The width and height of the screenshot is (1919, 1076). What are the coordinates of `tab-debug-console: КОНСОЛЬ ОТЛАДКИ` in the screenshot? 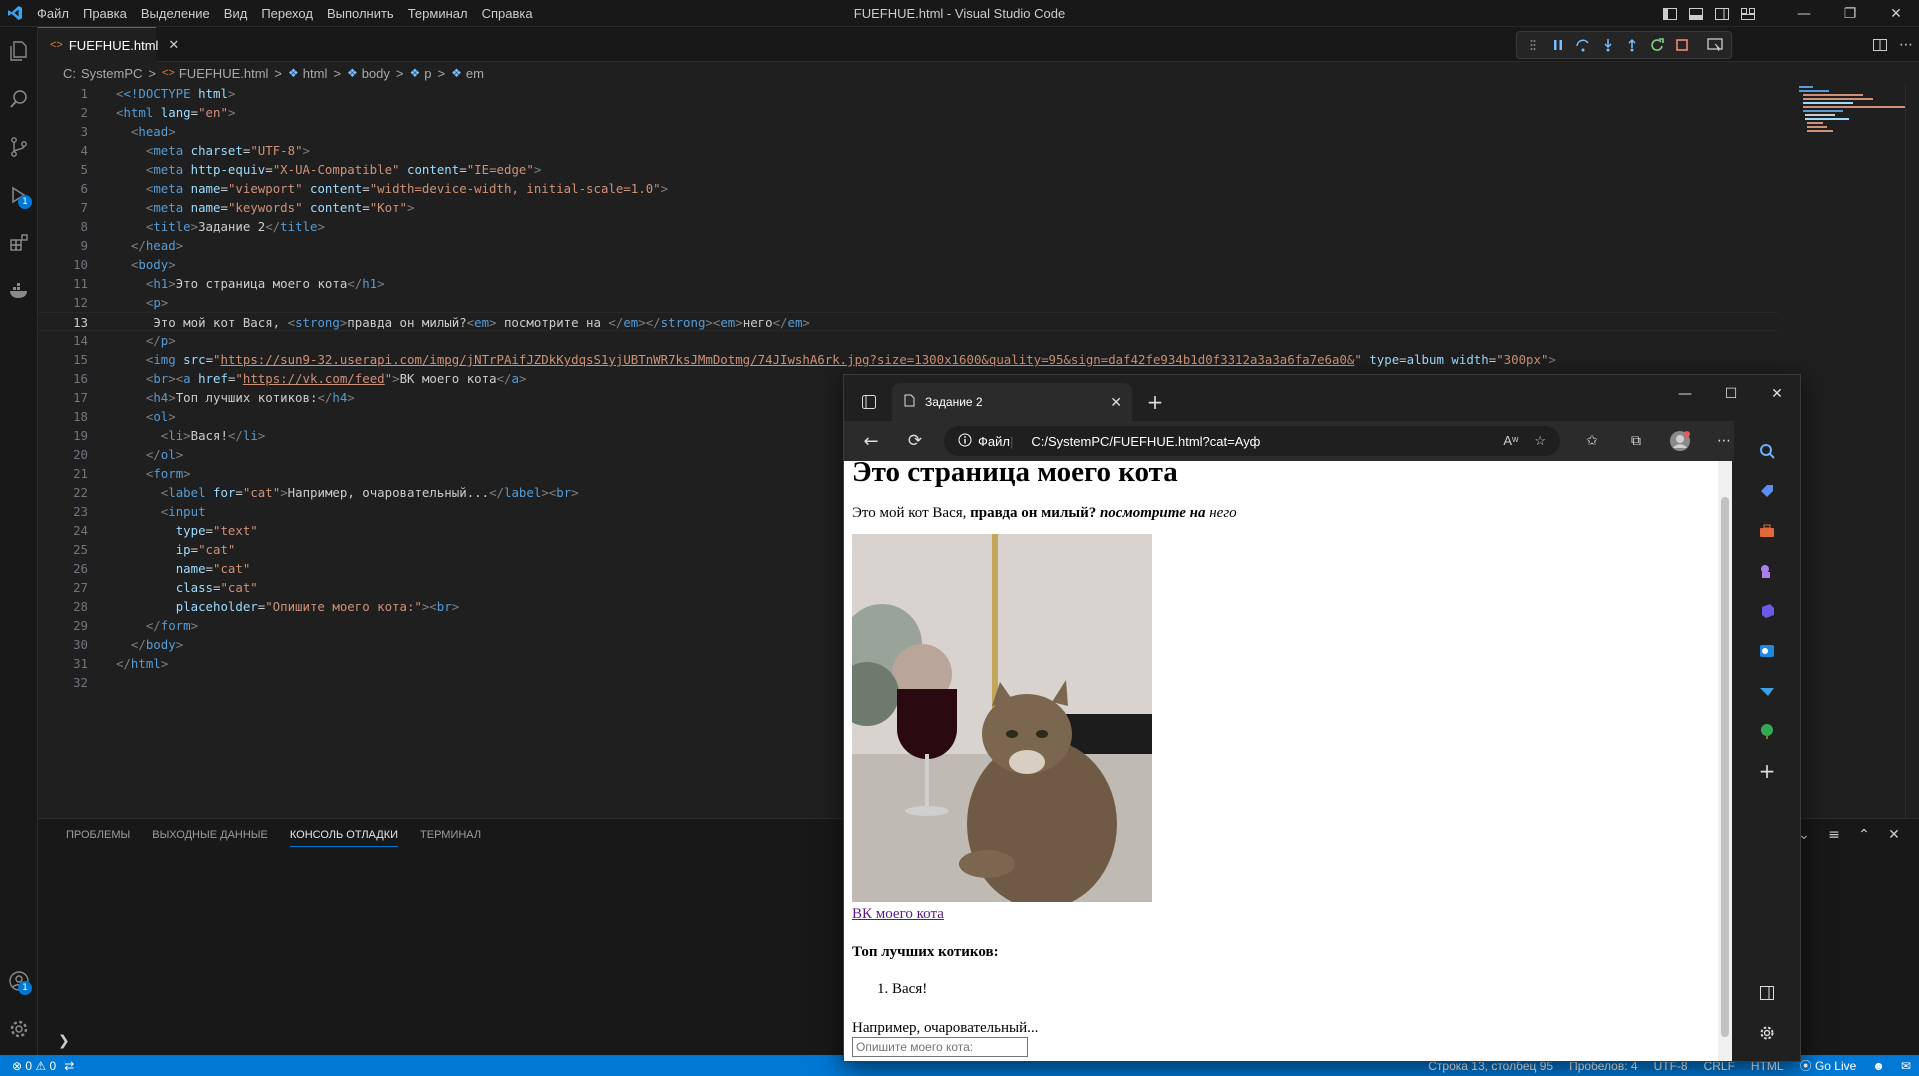 It's located at (344, 838).